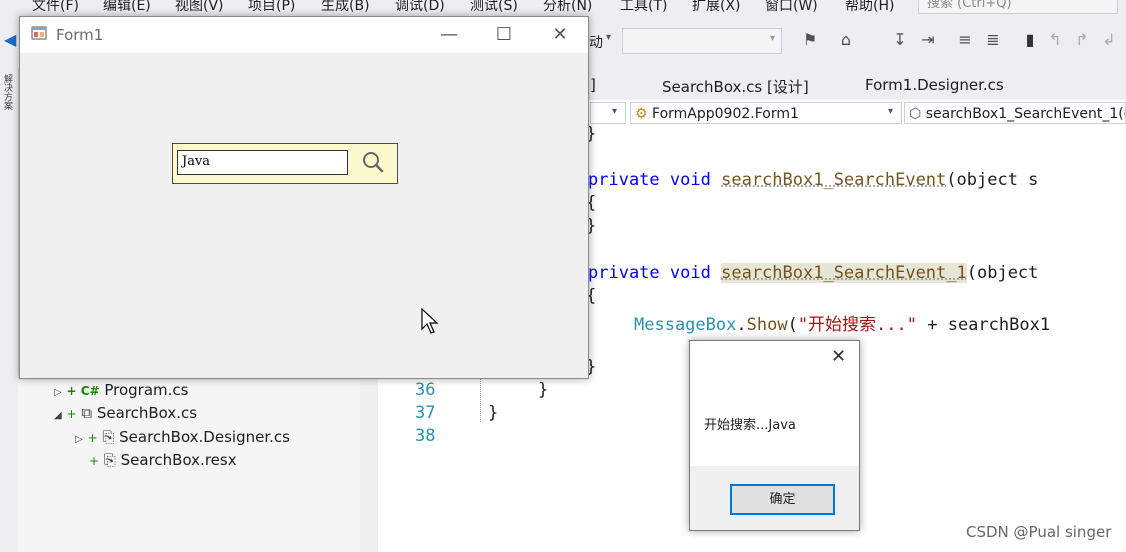  What do you see at coordinates (596, 42) in the screenshot?
I see `start-button-label: 动` at bounding box center [596, 42].